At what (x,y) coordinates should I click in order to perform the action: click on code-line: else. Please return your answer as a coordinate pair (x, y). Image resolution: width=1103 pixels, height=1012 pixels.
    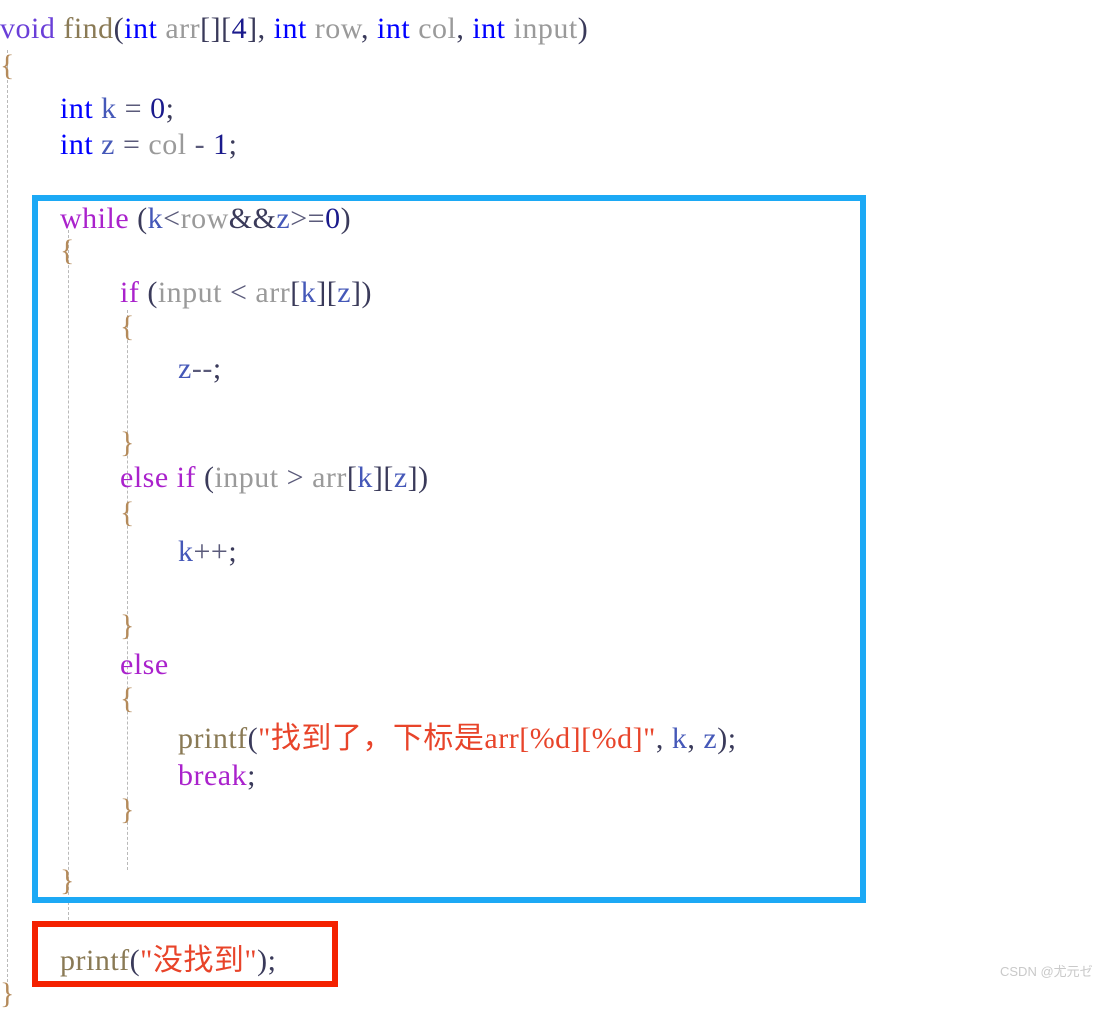
    Looking at the image, I should click on (84, 664).